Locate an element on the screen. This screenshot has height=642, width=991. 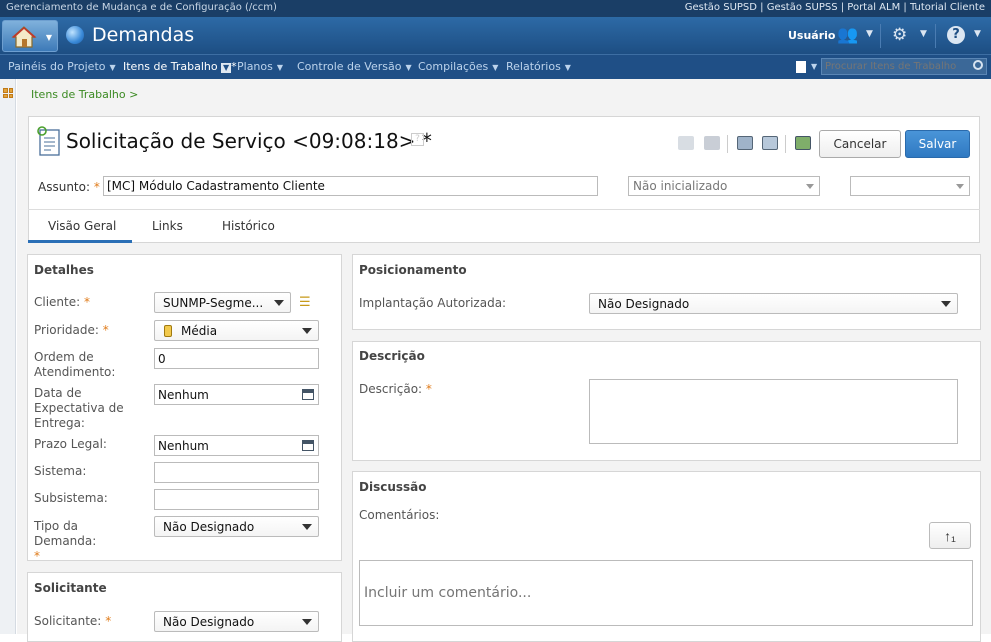
copy-icon is located at coordinates (770, 143).